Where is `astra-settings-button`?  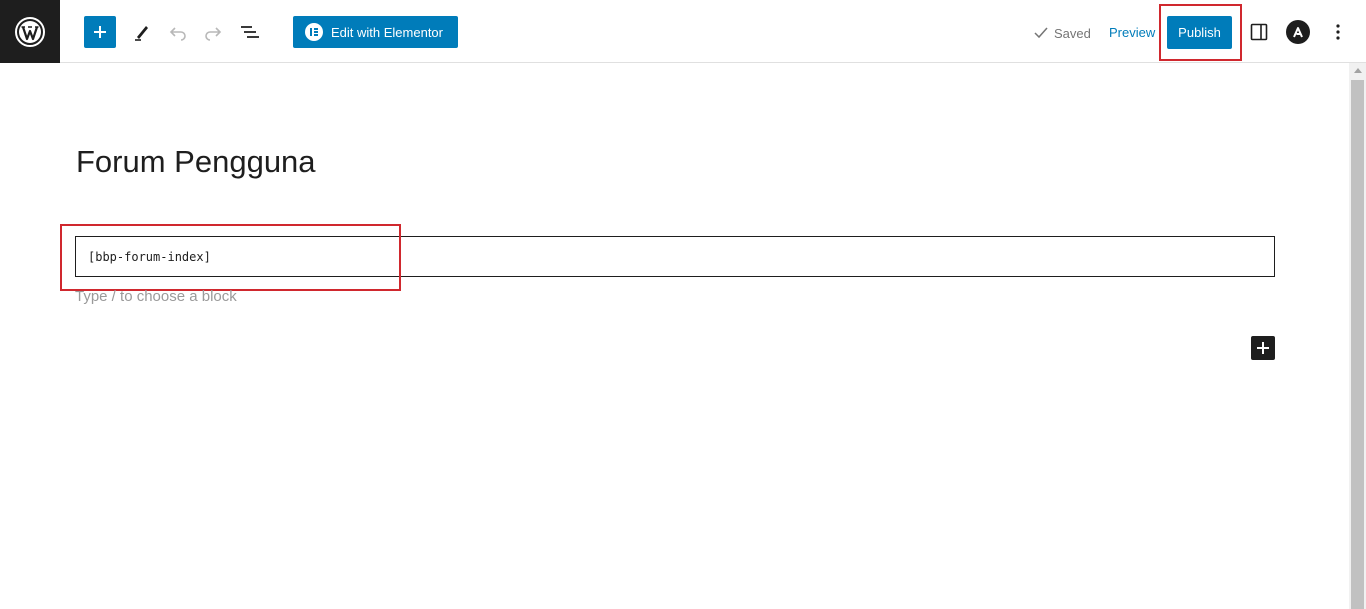 astra-settings-button is located at coordinates (1298, 32).